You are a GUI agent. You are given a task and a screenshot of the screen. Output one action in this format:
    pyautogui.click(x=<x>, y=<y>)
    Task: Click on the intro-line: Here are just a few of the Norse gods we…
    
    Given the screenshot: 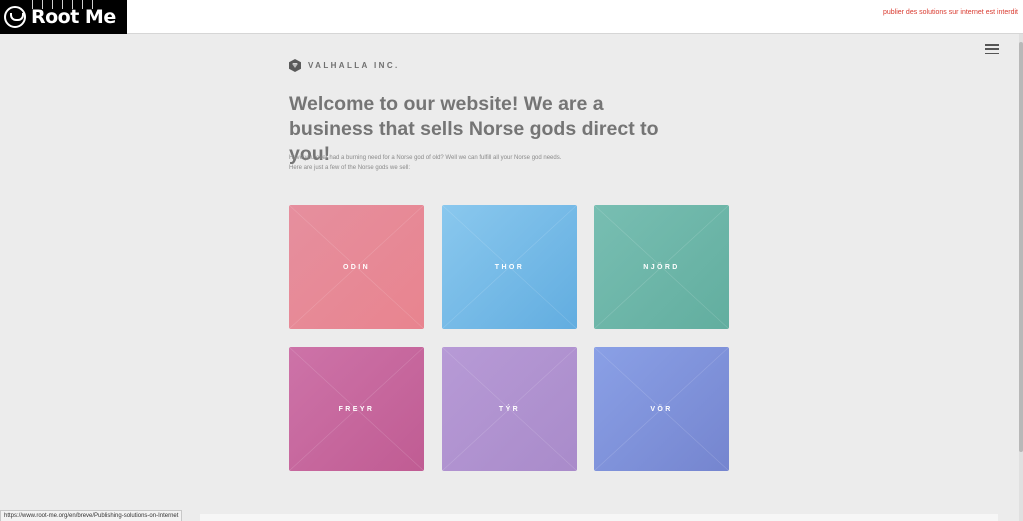 What is the action you would take?
    pyautogui.click(x=350, y=168)
    